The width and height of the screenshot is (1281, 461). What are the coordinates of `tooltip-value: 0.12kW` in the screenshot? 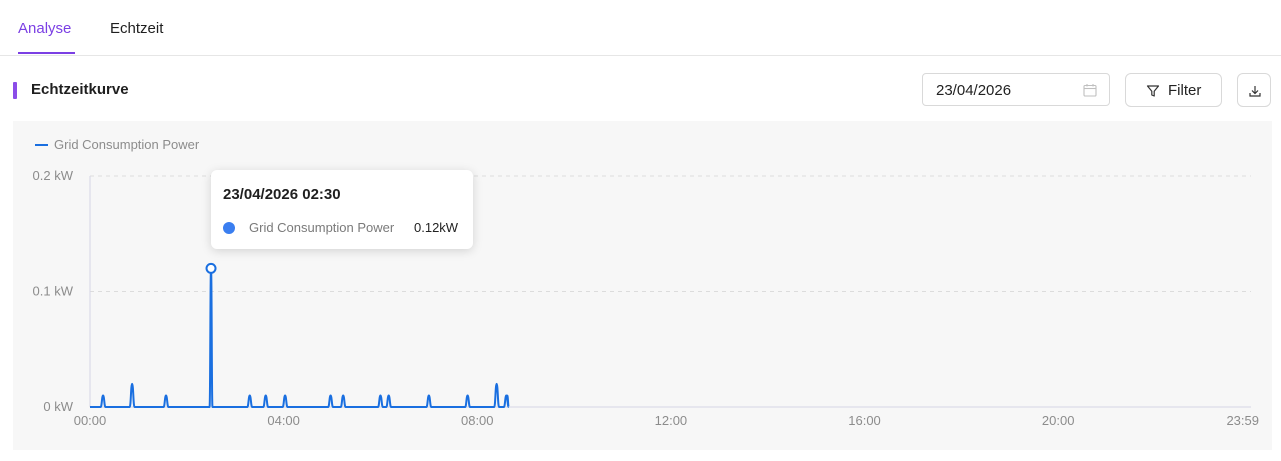 It's located at (436, 227).